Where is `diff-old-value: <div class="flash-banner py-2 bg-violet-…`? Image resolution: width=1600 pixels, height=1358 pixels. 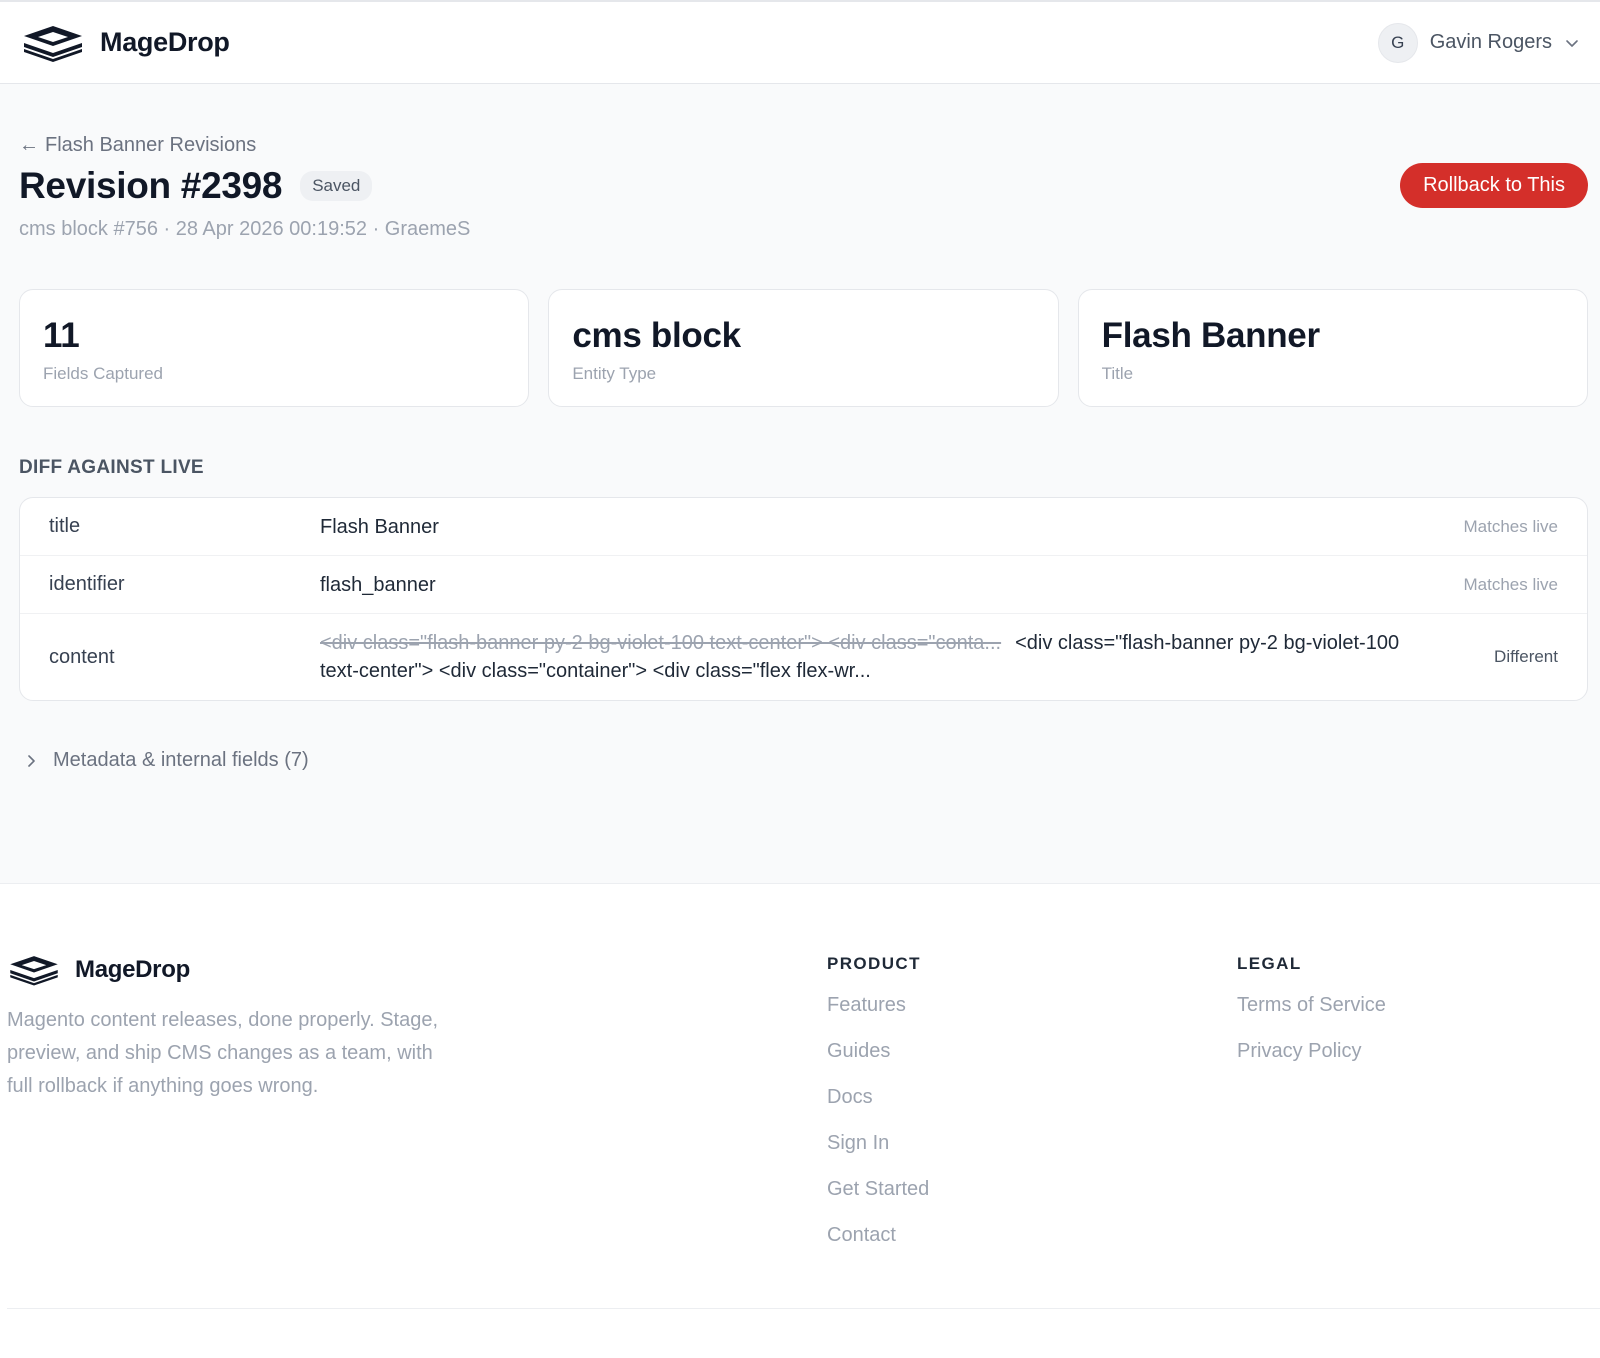 diff-old-value: <div class="flash-banner py-2 bg-violet-… is located at coordinates (661, 643).